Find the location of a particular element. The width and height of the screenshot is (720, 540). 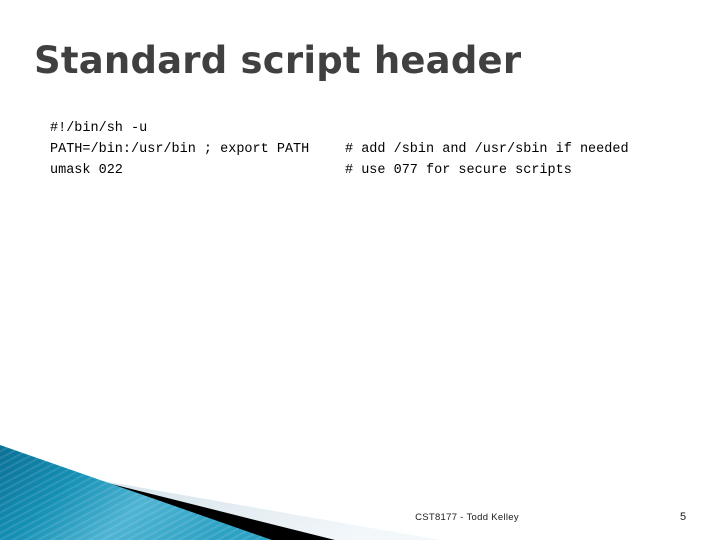

page-title: Standard script header is located at coordinates (278, 60).